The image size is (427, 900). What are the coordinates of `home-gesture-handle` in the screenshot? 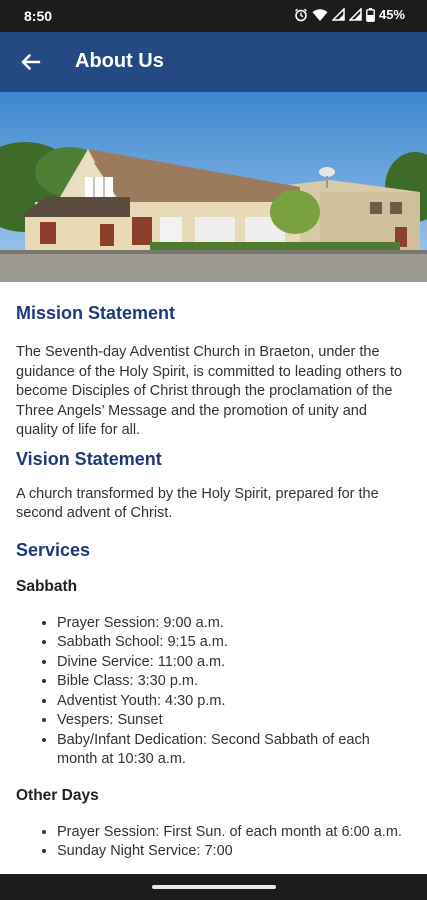 It's located at (214, 887).